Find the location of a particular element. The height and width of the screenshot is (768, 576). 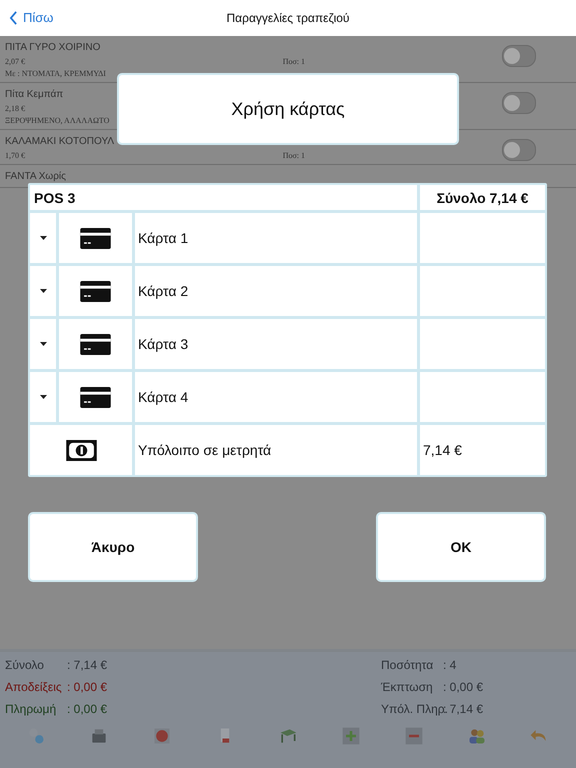

order-note: ΞΕΡΟΨΗΜΕΝΟ, ΑΛΑΛΑΩΤΟ is located at coordinates (57, 121).